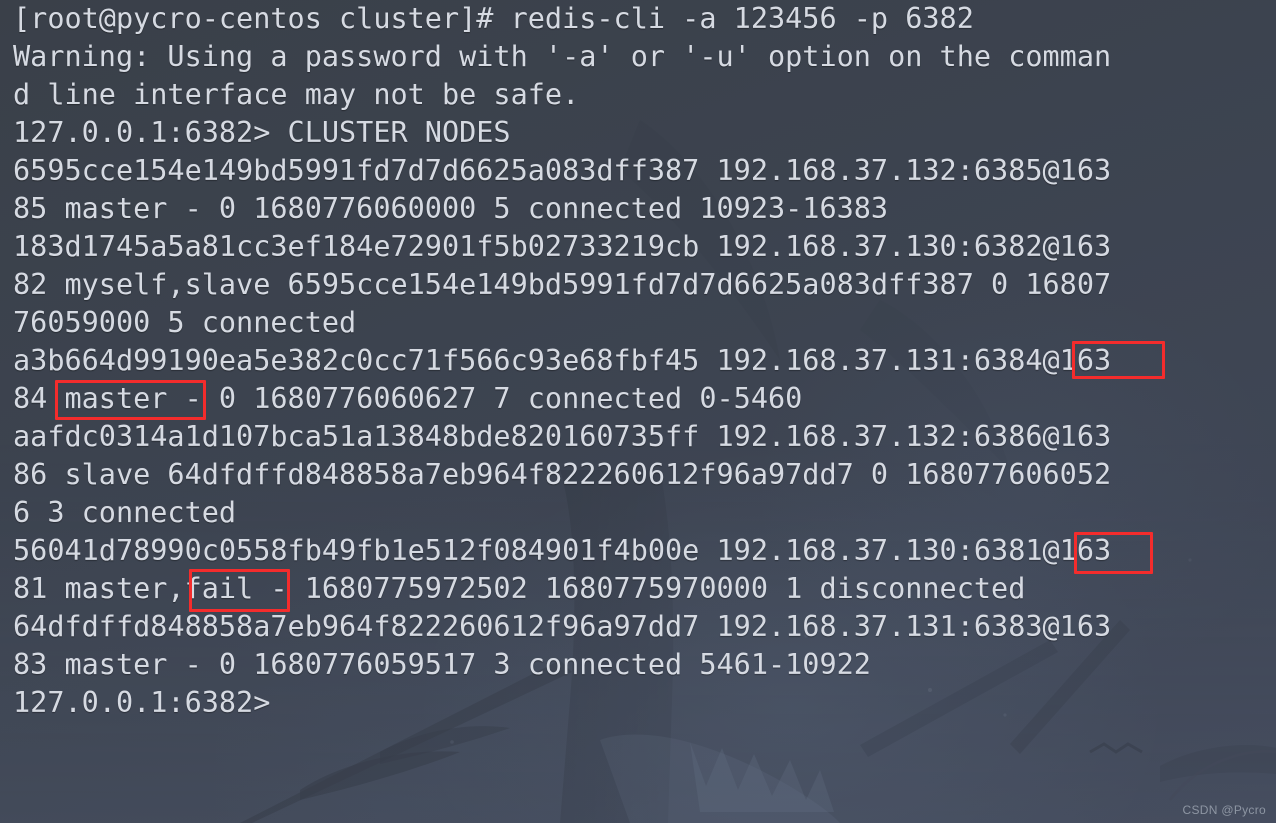  Describe the element at coordinates (1224, 810) in the screenshot. I see `watermark: CSDN @Pycro` at that location.